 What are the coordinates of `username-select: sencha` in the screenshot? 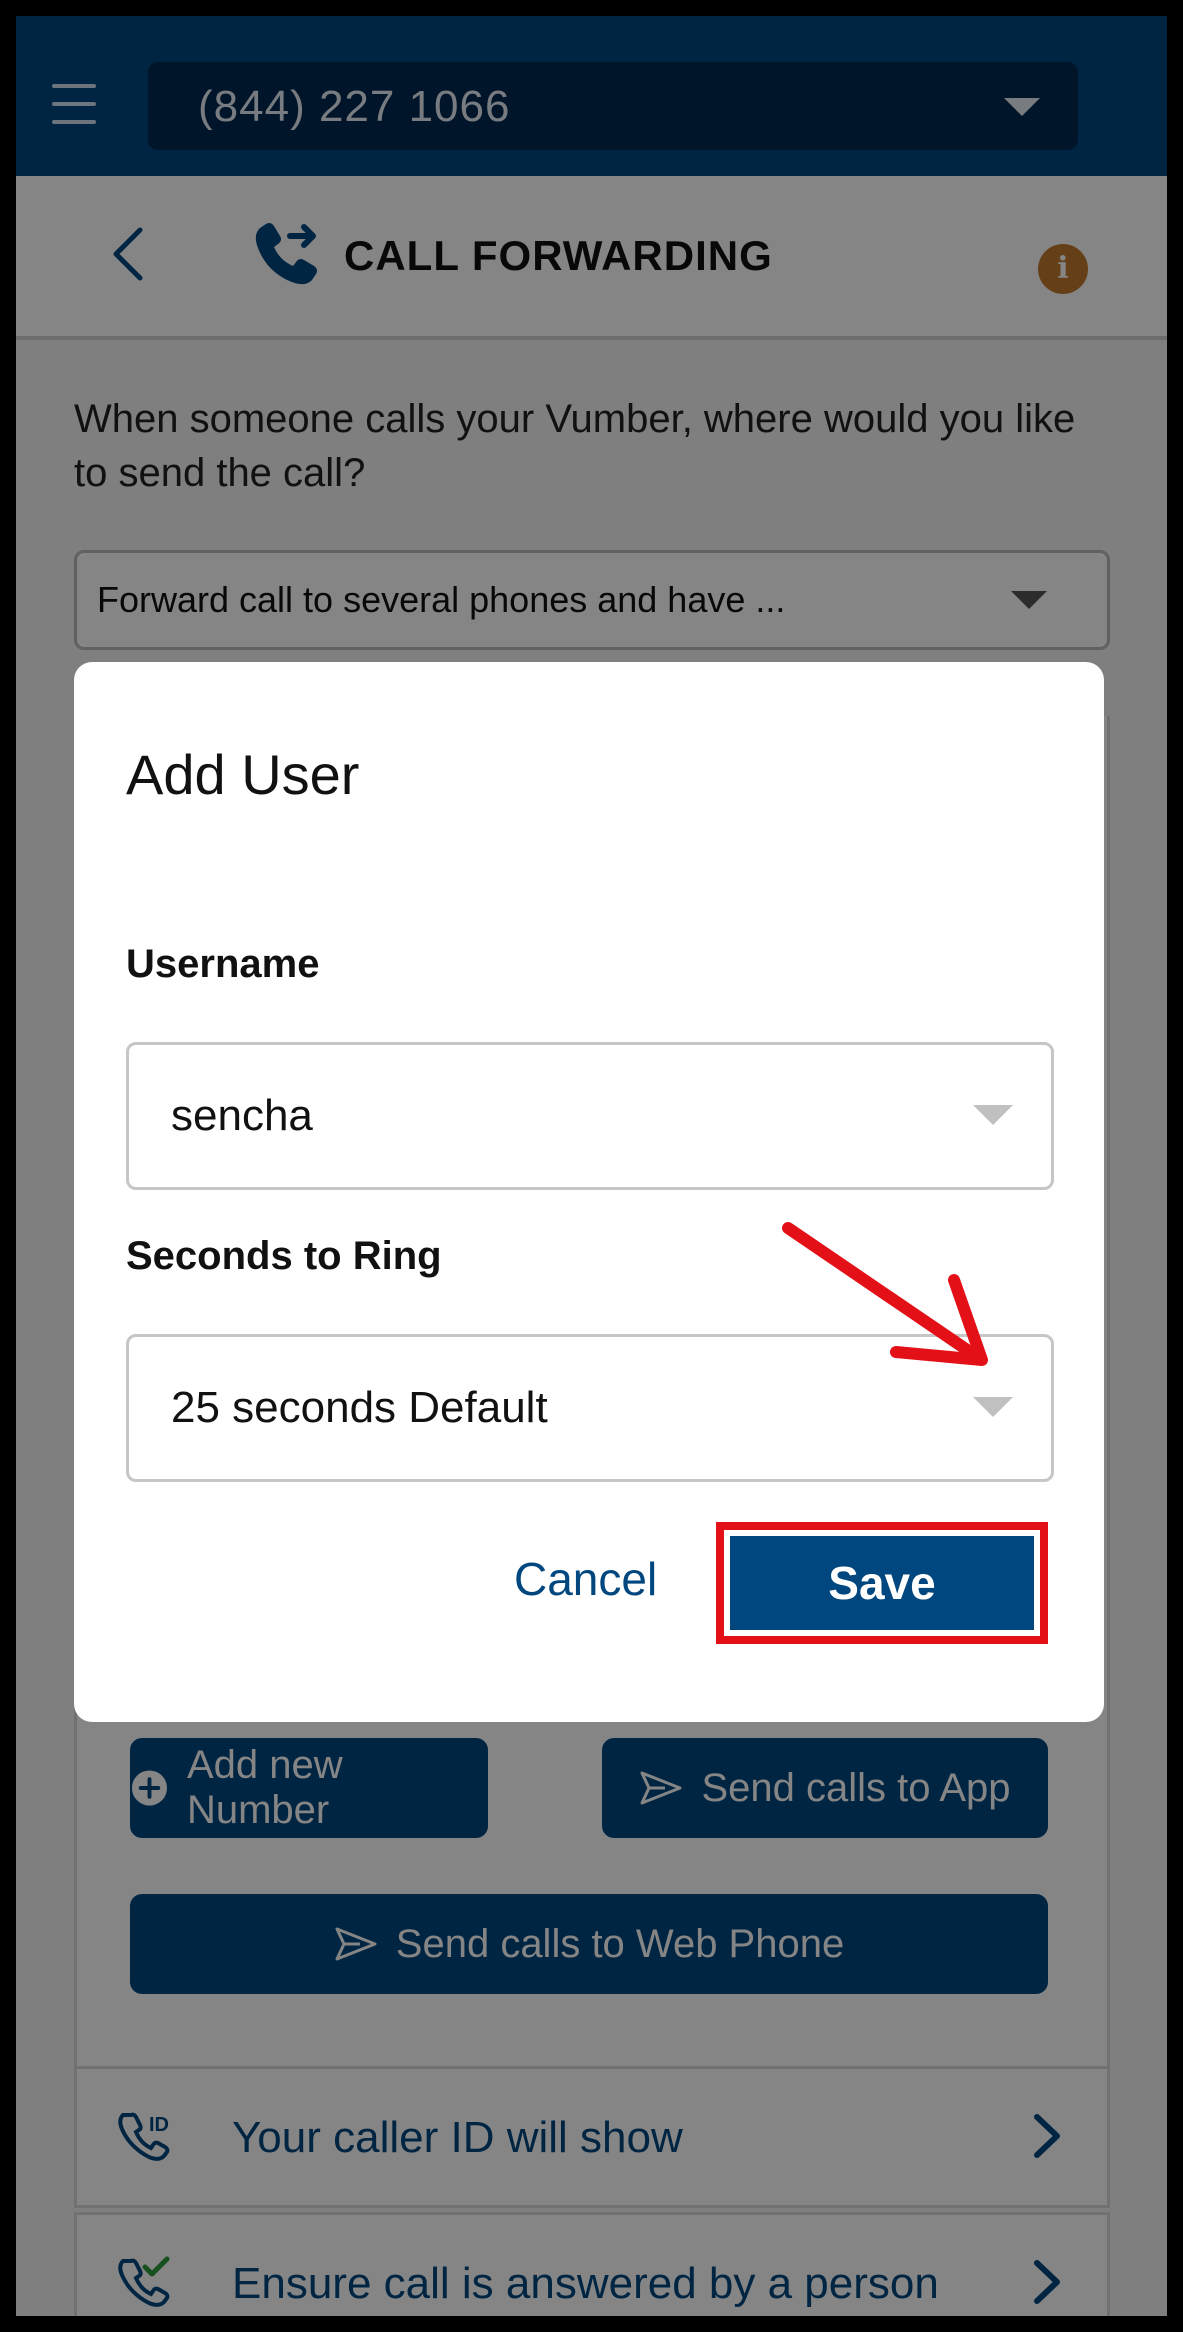 It's located at (590, 1116).